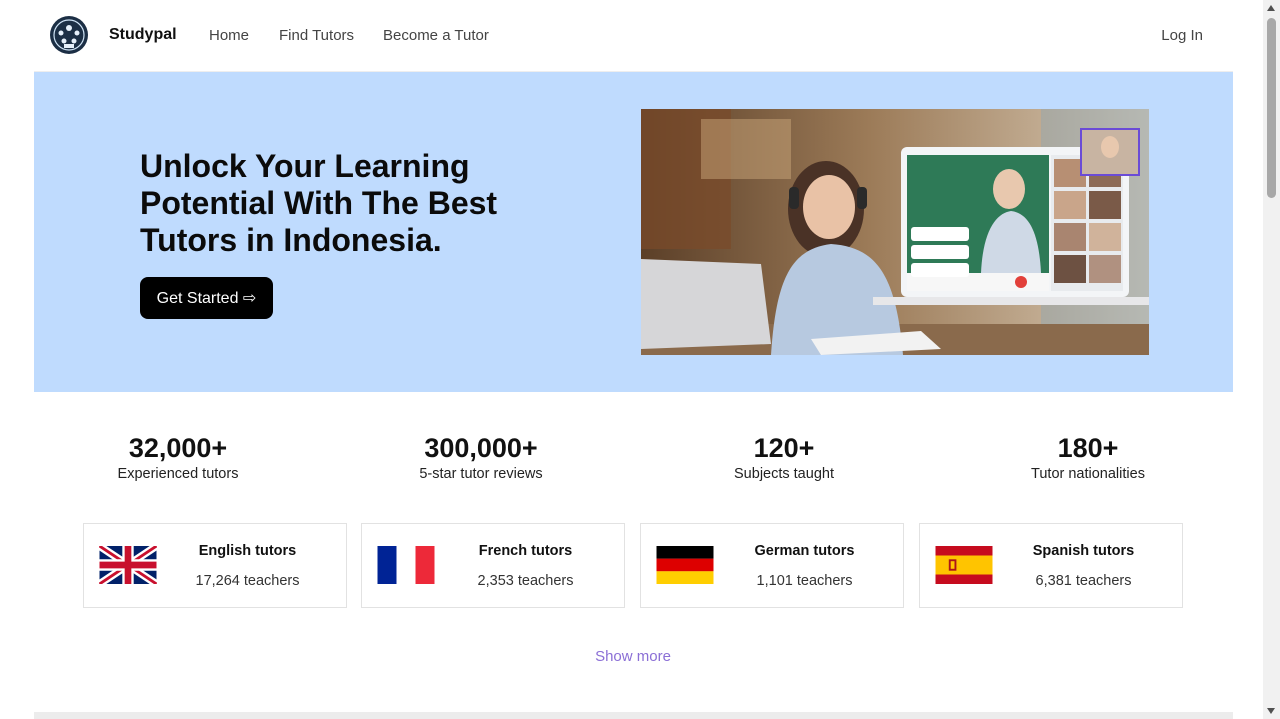 The image size is (1280, 719). What do you see at coordinates (1083, 581) in the screenshot?
I see `card-count: 6,381 teachers` at bounding box center [1083, 581].